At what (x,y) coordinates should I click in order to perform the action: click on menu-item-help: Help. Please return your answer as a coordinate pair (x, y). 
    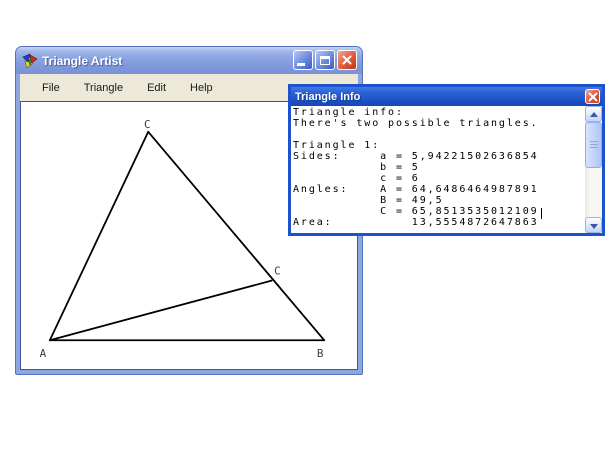
    Looking at the image, I should click on (201, 88).